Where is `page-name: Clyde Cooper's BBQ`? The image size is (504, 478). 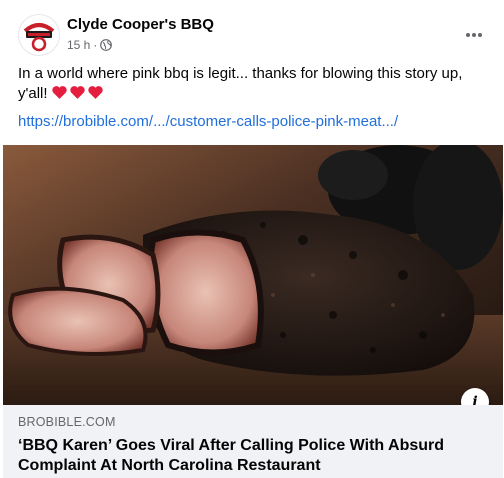
page-name: Clyde Cooper's BBQ is located at coordinates (140, 24).